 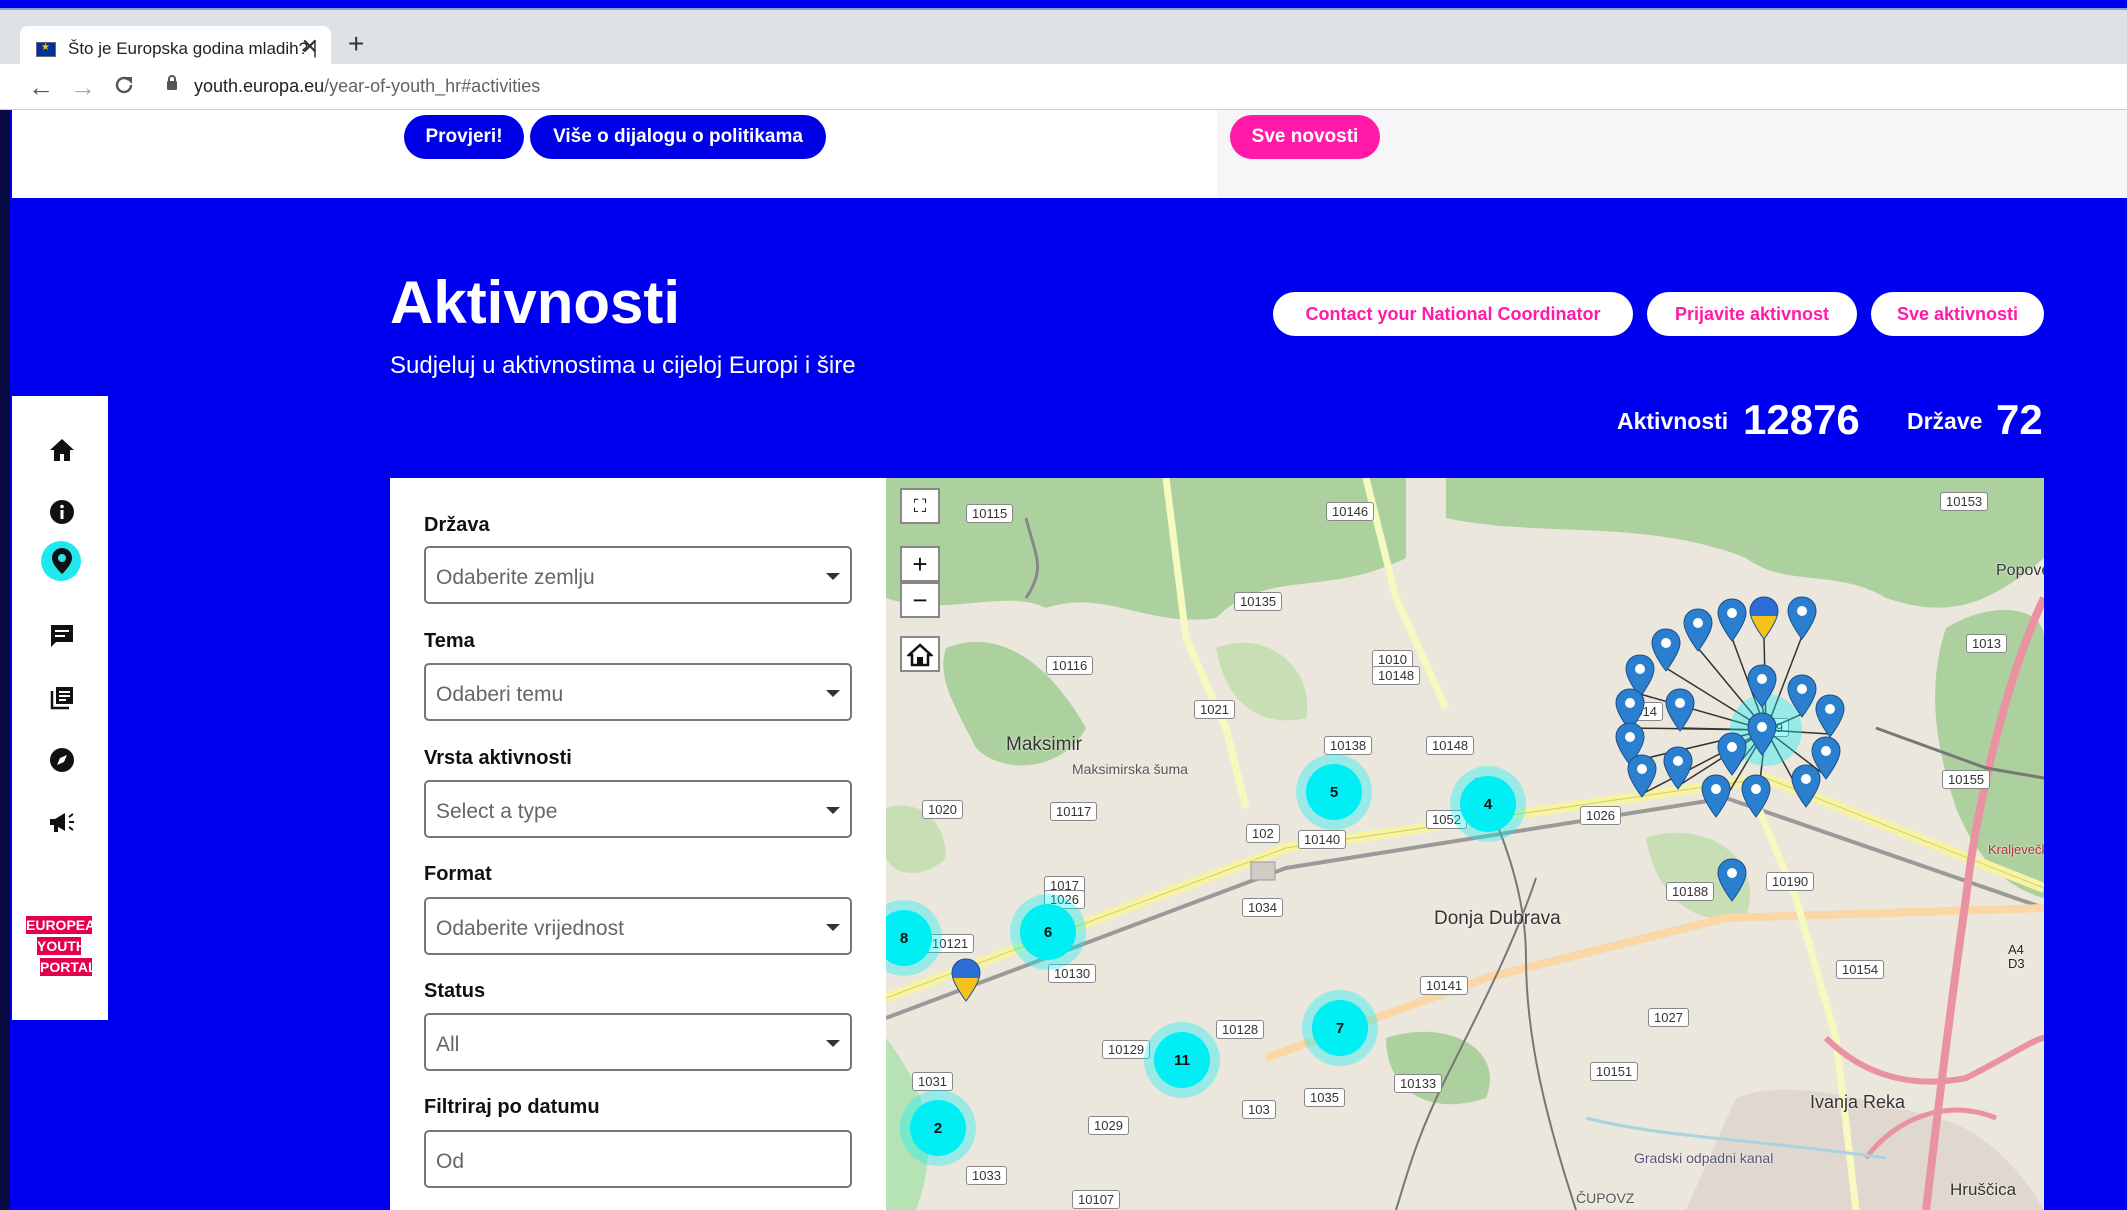 I want to click on library-icon, so click(x=62, y=698).